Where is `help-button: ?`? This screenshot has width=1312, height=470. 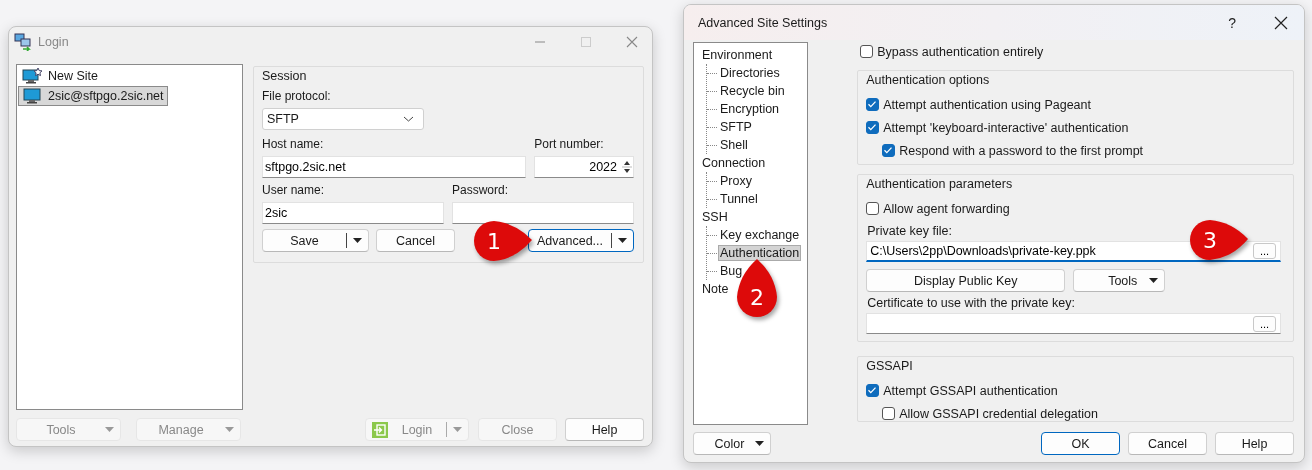 help-button: ? is located at coordinates (1232, 22).